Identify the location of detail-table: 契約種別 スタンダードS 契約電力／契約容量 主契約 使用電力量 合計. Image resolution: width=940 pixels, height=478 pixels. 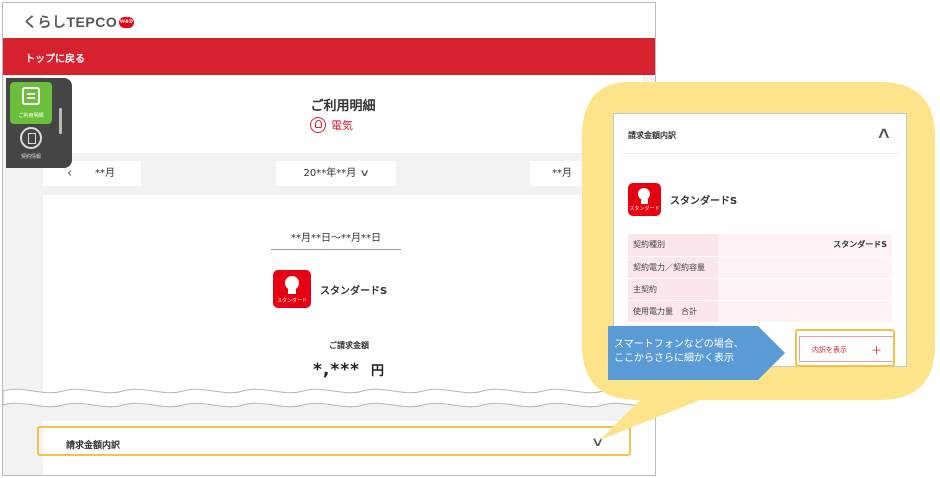
(760, 278).